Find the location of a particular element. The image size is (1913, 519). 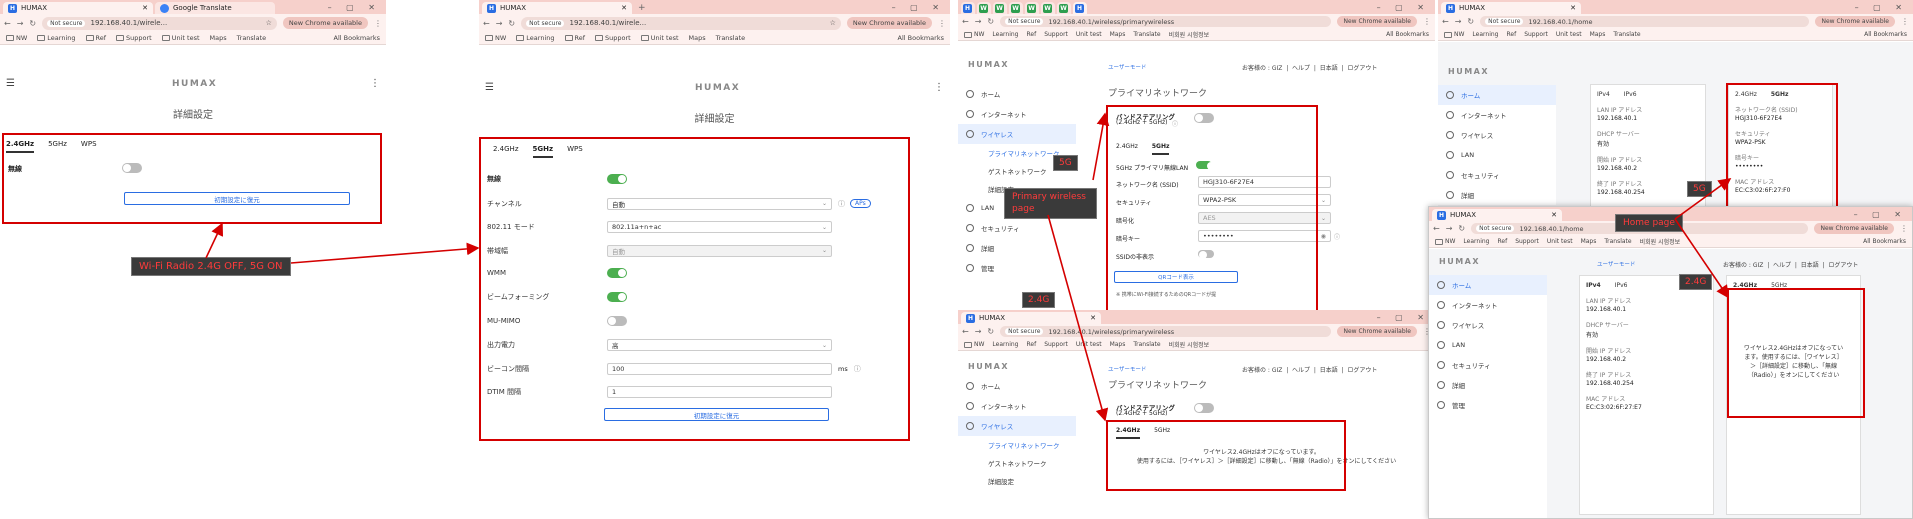

more-icon: ⋮ is located at coordinates (939, 87).